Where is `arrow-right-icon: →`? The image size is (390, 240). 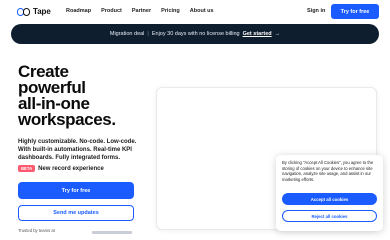
arrow-right-icon: → is located at coordinates (277, 34).